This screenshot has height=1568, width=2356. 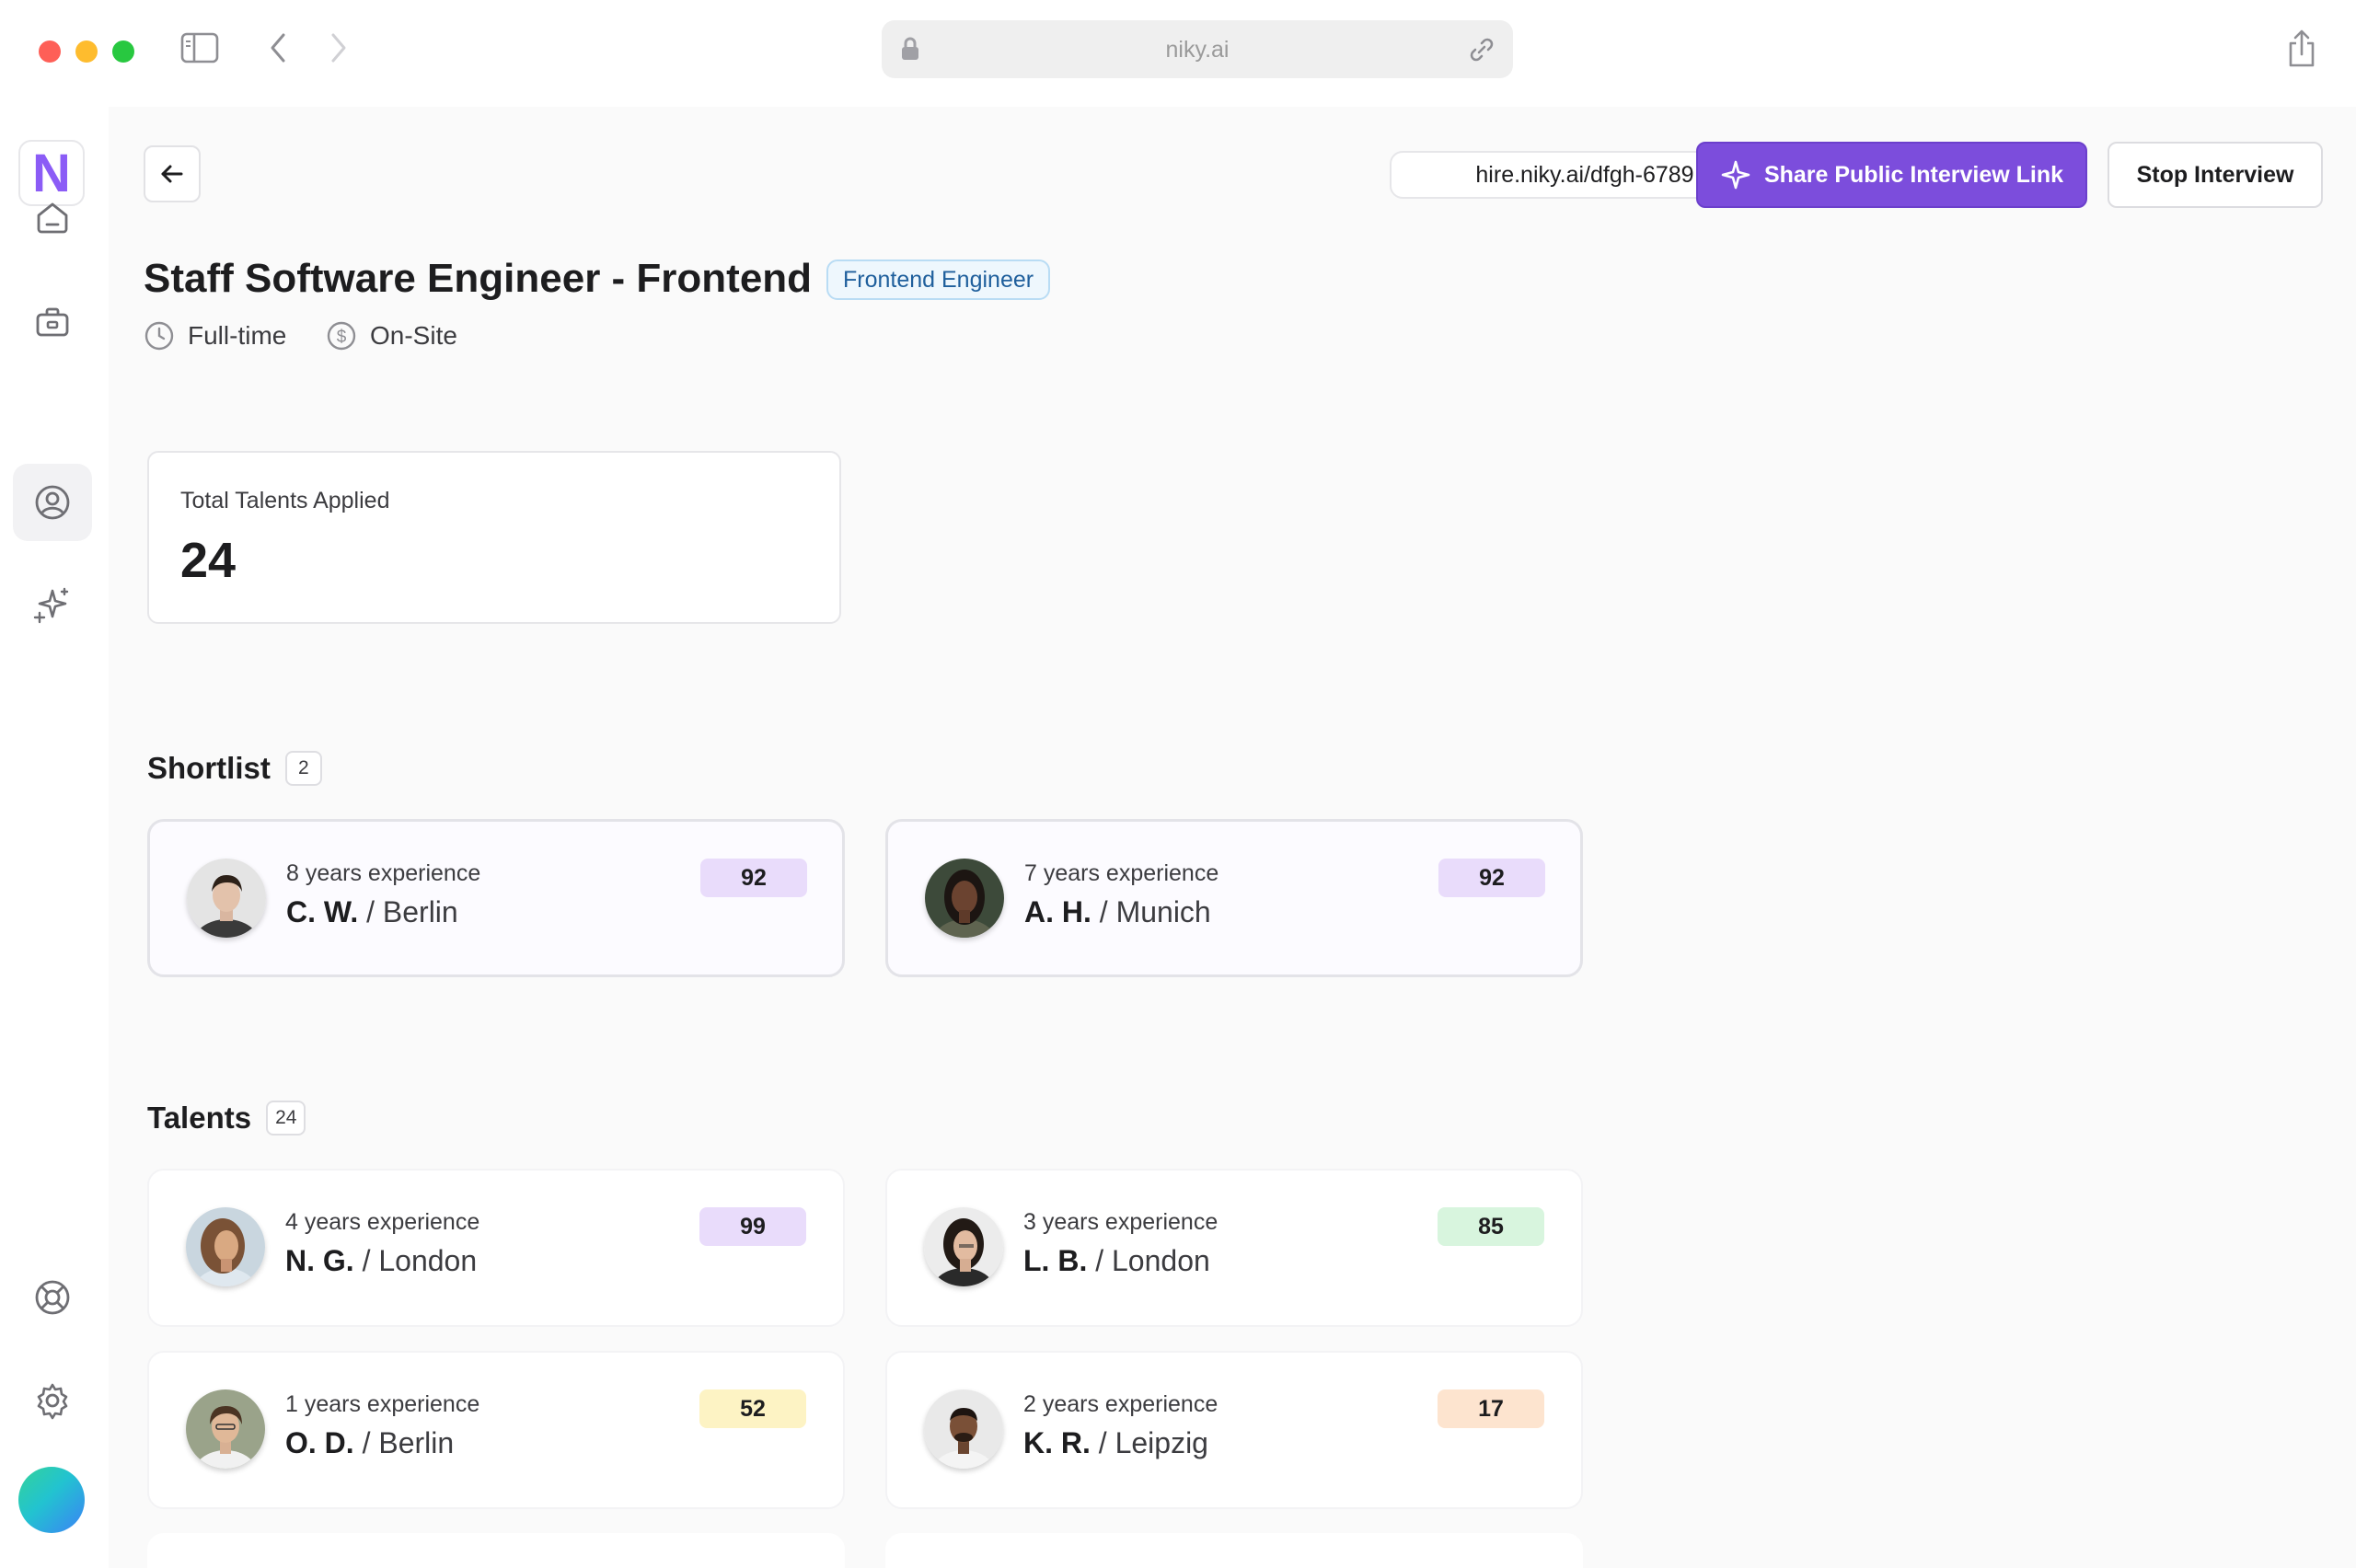 What do you see at coordinates (496, 898) in the screenshot?
I see `shortlist-card: 8 years experience C. W. / Berlin 92` at bounding box center [496, 898].